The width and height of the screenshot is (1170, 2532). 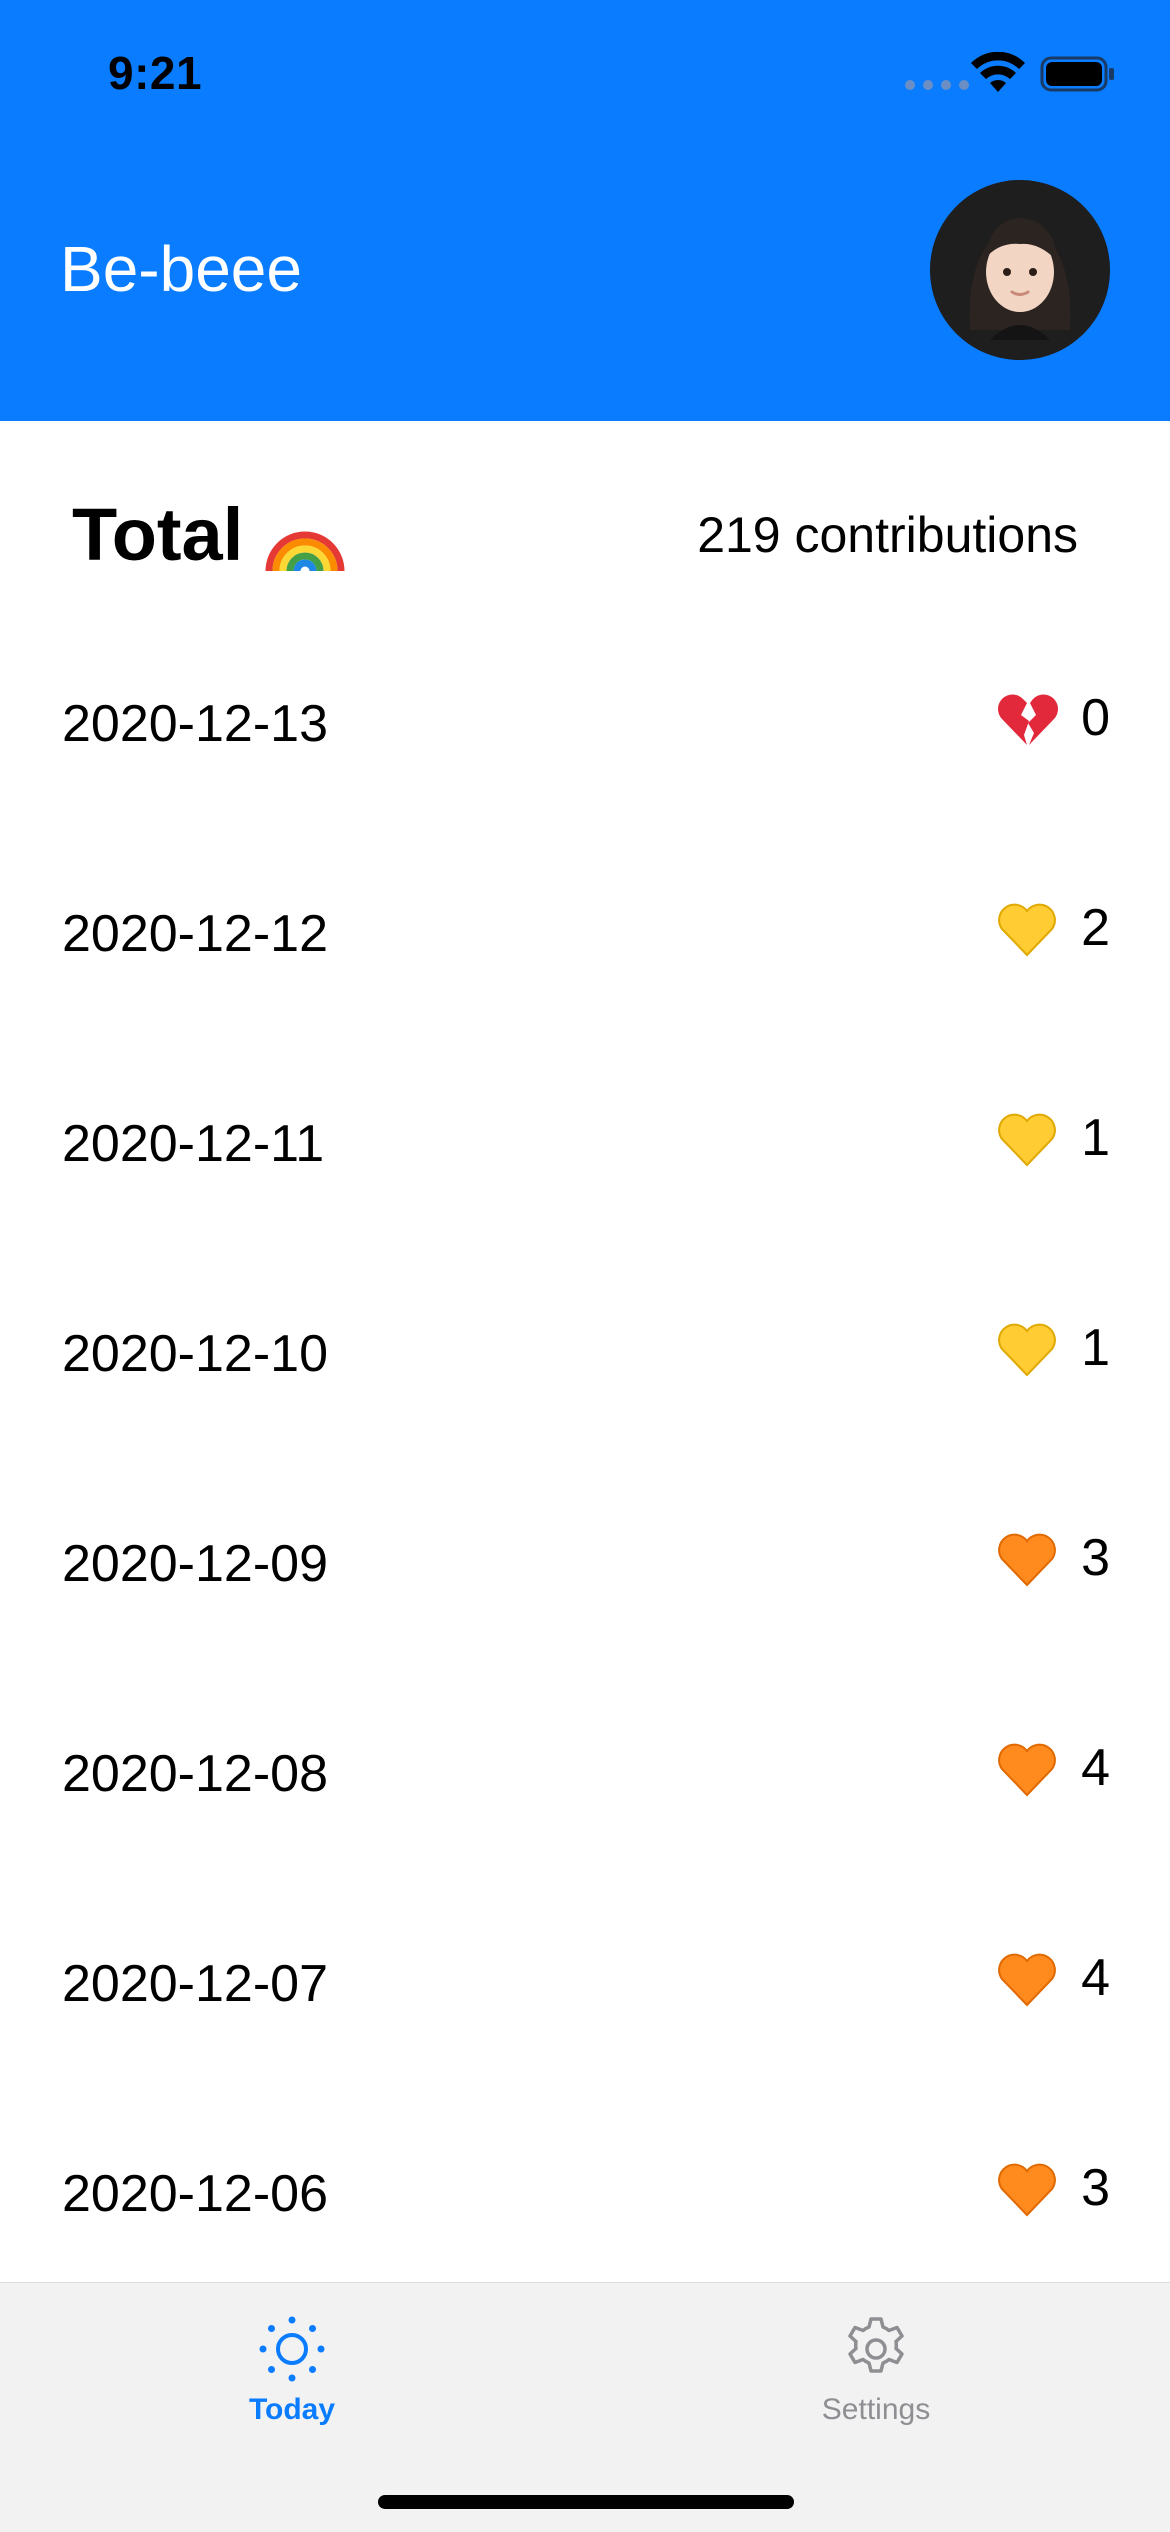 I want to click on broken-heart-icon, so click(x=1028, y=719).